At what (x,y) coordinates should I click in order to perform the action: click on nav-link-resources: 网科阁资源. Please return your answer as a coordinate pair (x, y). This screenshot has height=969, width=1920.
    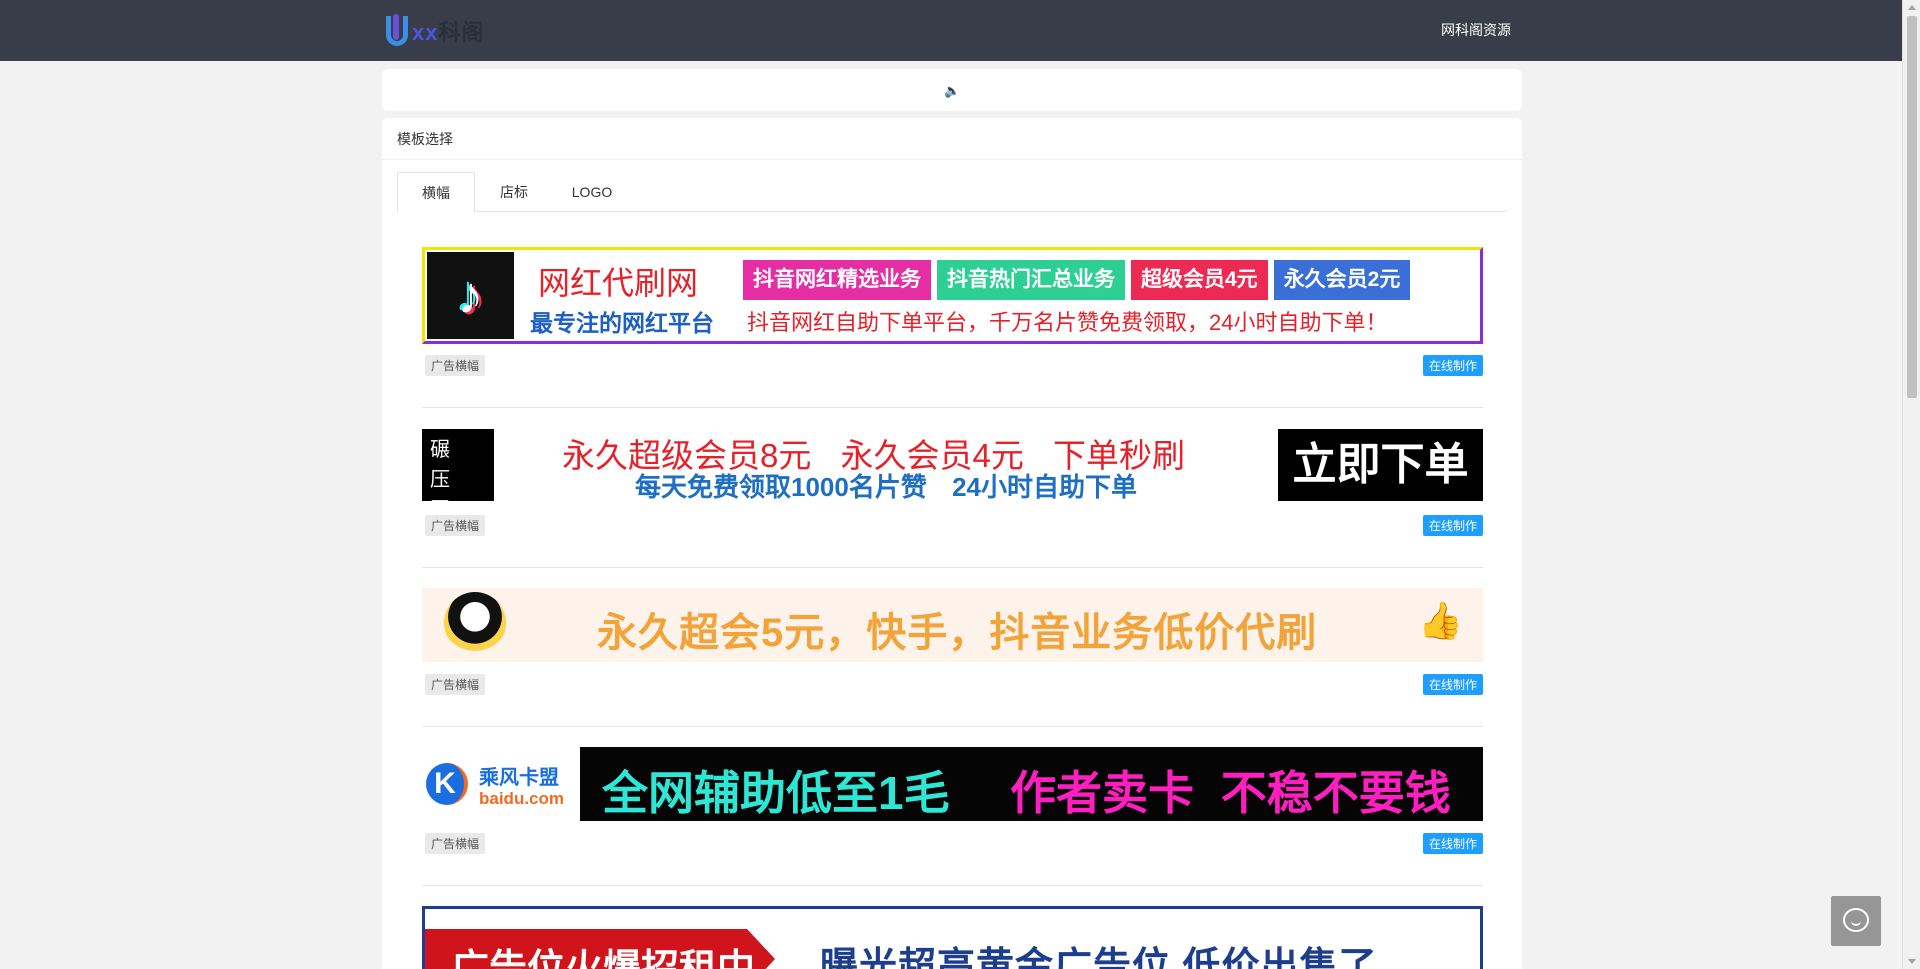
    Looking at the image, I should click on (1476, 30).